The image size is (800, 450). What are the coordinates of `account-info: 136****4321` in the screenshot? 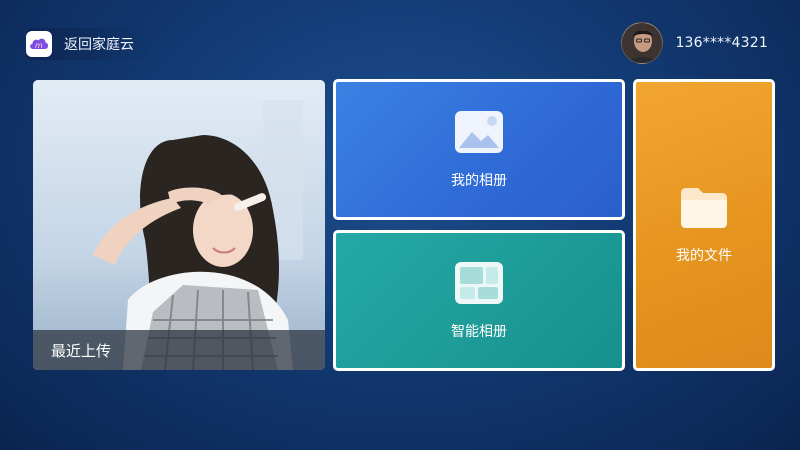 It's located at (694, 43).